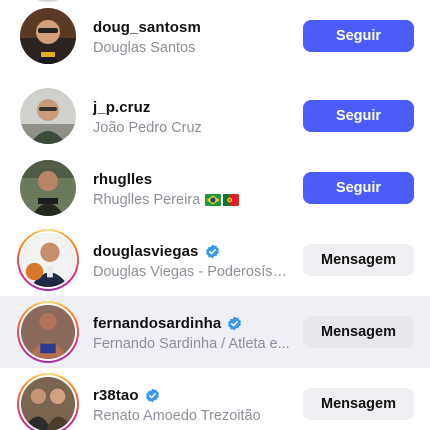  Describe the element at coordinates (147, 200) in the screenshot. I see `full-name-text: Rhuglles Pereira` at that location.